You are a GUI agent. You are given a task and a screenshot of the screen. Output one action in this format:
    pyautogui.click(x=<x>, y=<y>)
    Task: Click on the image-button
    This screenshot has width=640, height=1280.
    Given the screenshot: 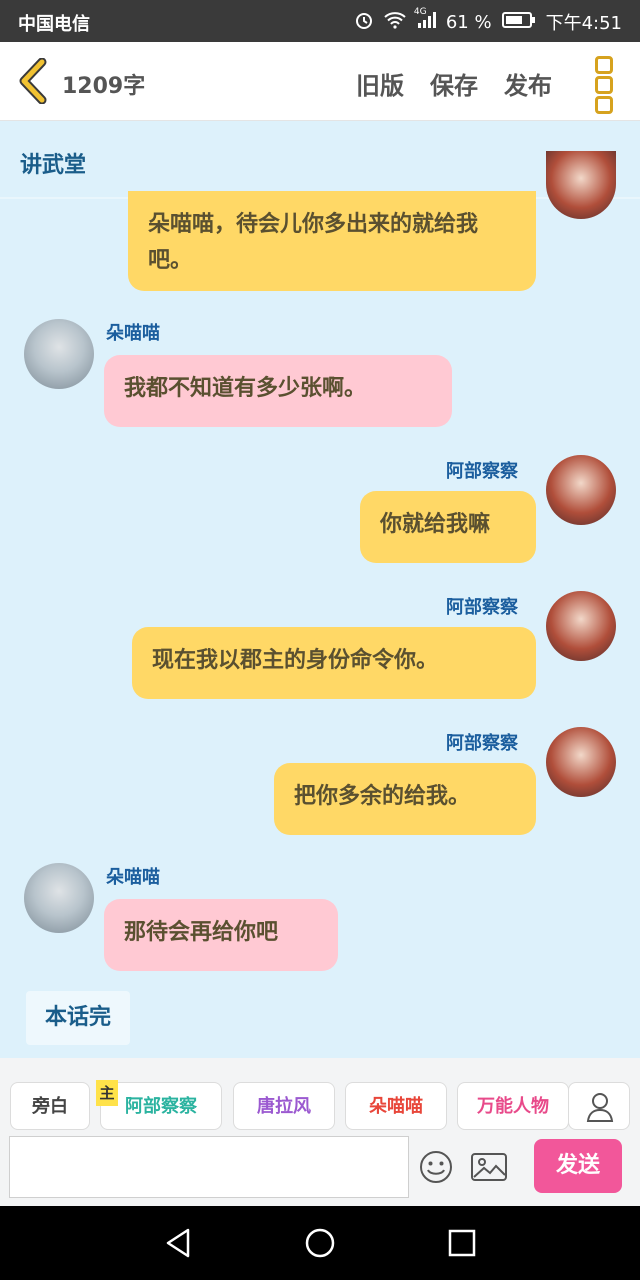 What is the action you would take?
    pyautogui.click(x=489, y=1167)
    